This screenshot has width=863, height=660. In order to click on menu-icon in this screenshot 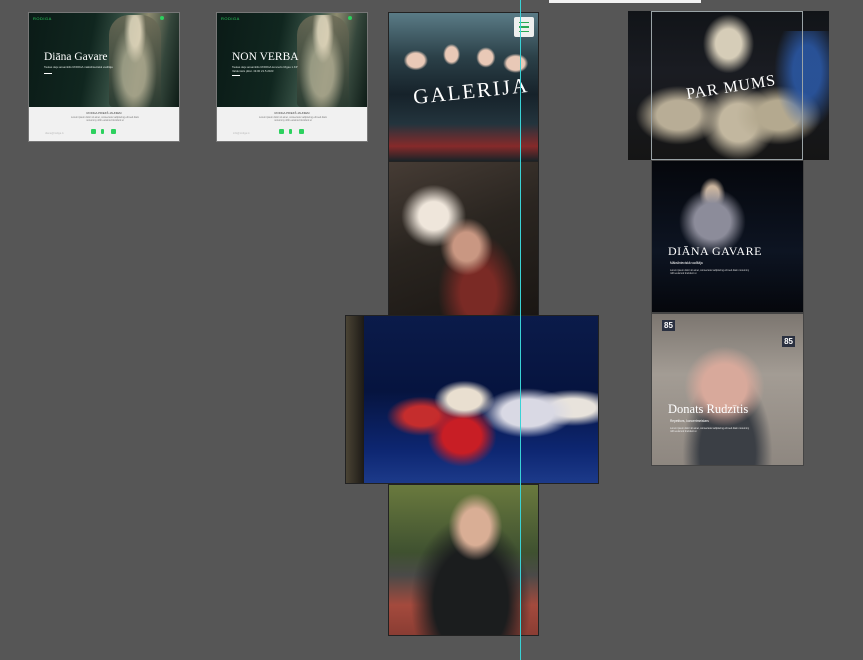, I will do `click(524, 27)`.